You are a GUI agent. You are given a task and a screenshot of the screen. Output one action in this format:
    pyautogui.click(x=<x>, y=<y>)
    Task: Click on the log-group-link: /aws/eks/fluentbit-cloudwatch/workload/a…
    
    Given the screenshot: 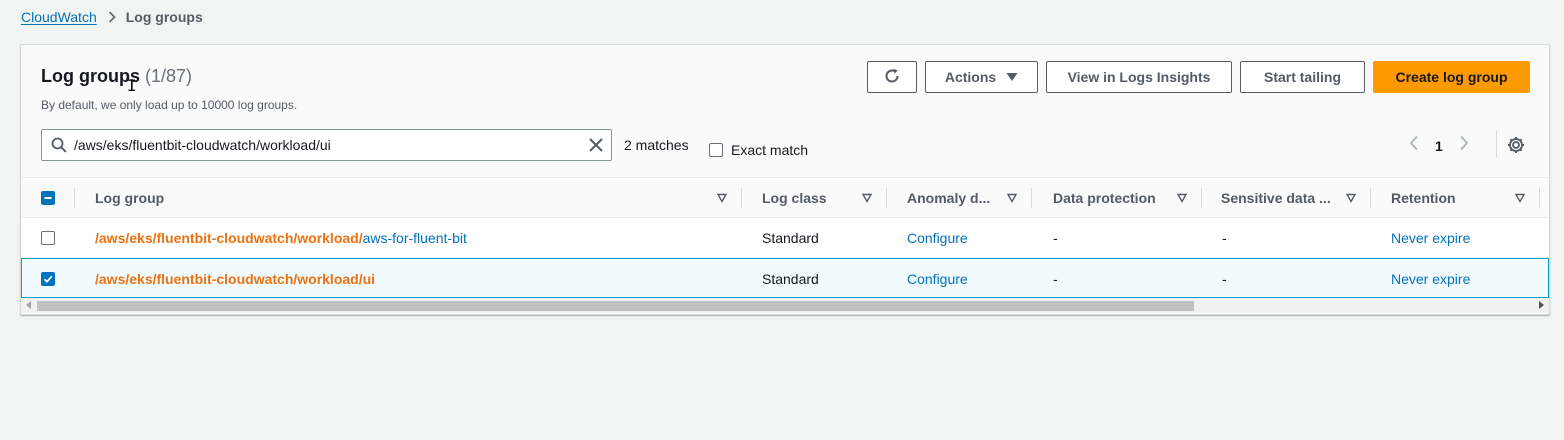 What is the action you would take?
    pyautogui.click(x=281, y=238)
    